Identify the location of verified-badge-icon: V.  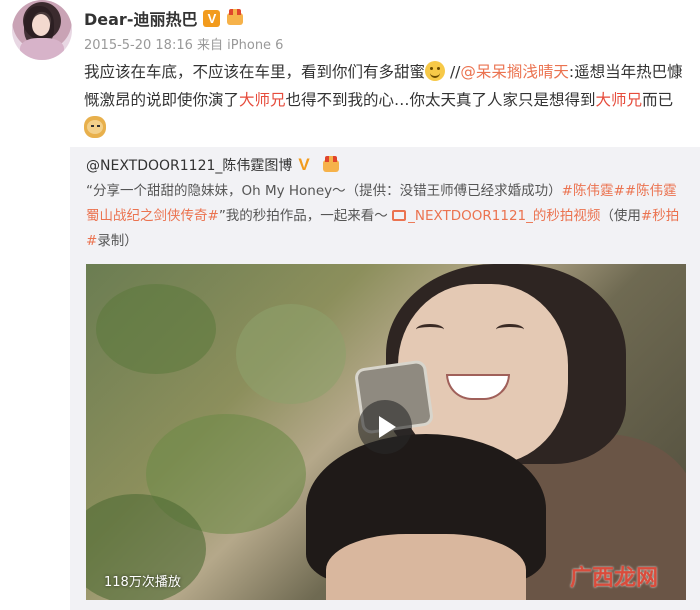
(212, 18).